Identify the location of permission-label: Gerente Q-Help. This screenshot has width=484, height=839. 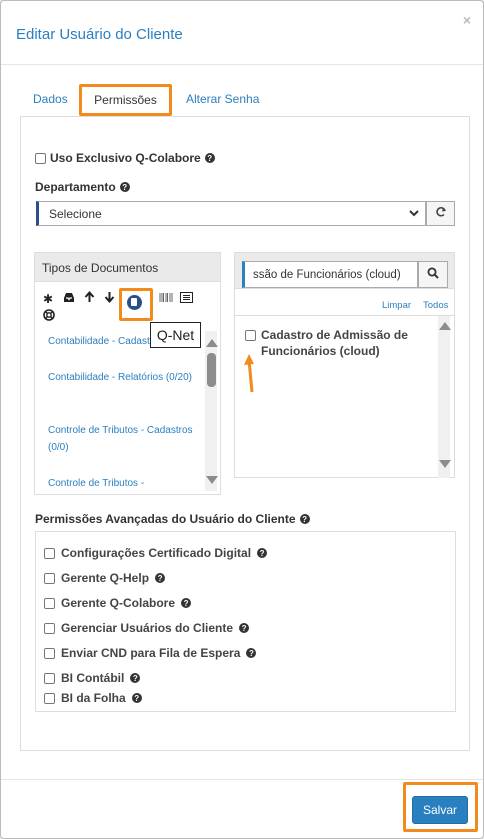
(105, 578).